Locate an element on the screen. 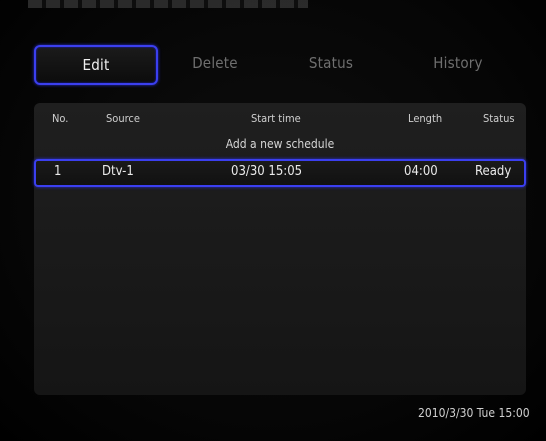 This screenshot has width=546, height=441. header-no: No. is located at coordinates (60, 118).